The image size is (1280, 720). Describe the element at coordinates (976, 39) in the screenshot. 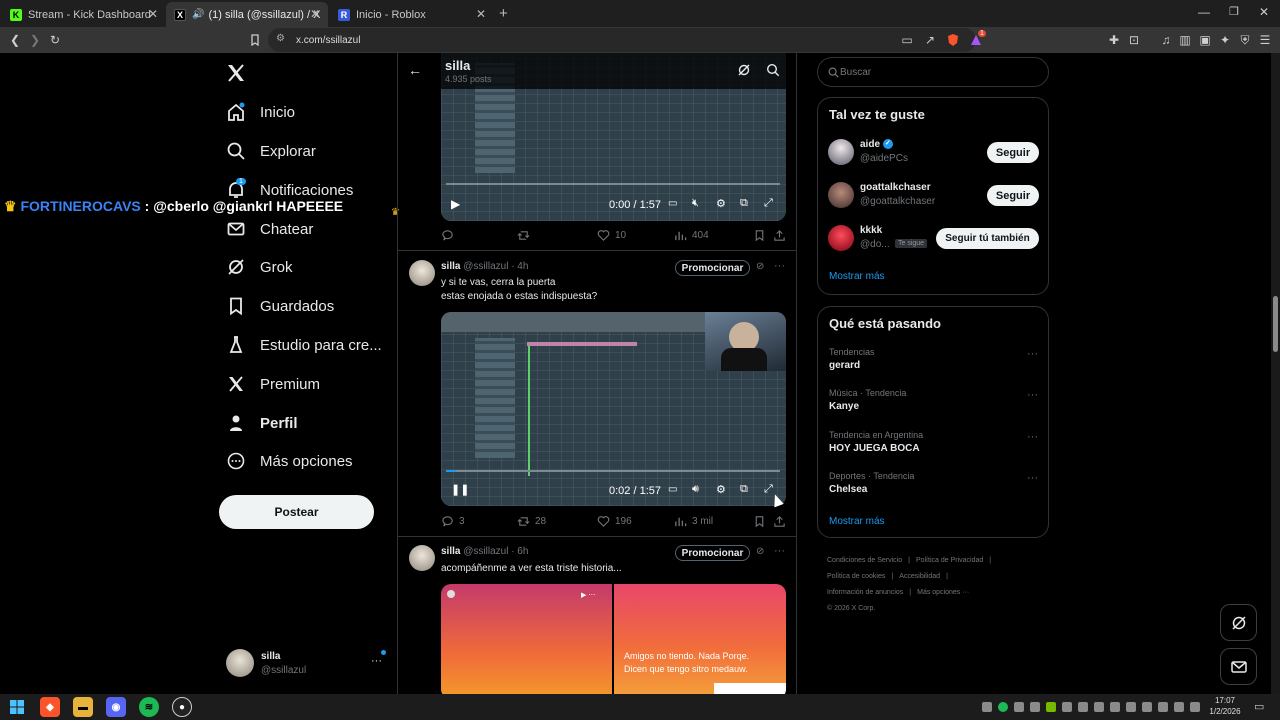

I see `brave-rewards-icon: 1` at that location.